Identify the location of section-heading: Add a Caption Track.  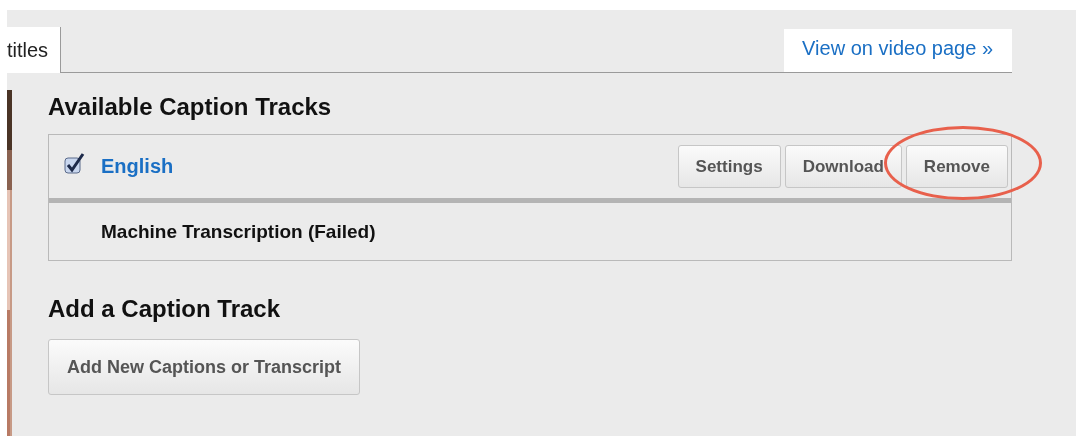
(165, 309).